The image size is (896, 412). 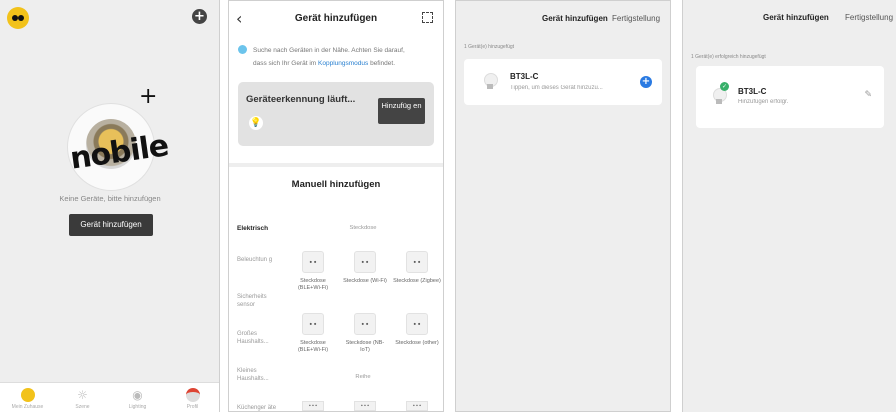 I want to click on detection-card: Geräteerkennung läuft... 💡 Hinzufüg en, so click(x=336, y=114).